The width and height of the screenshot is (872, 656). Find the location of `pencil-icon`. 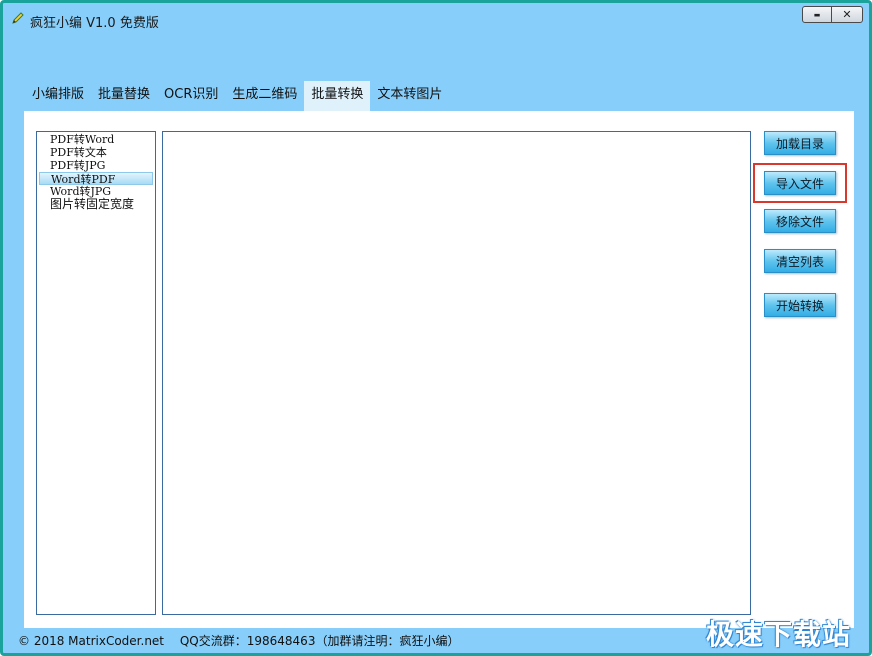

pencil-icon is located at coordinates (18, 18).